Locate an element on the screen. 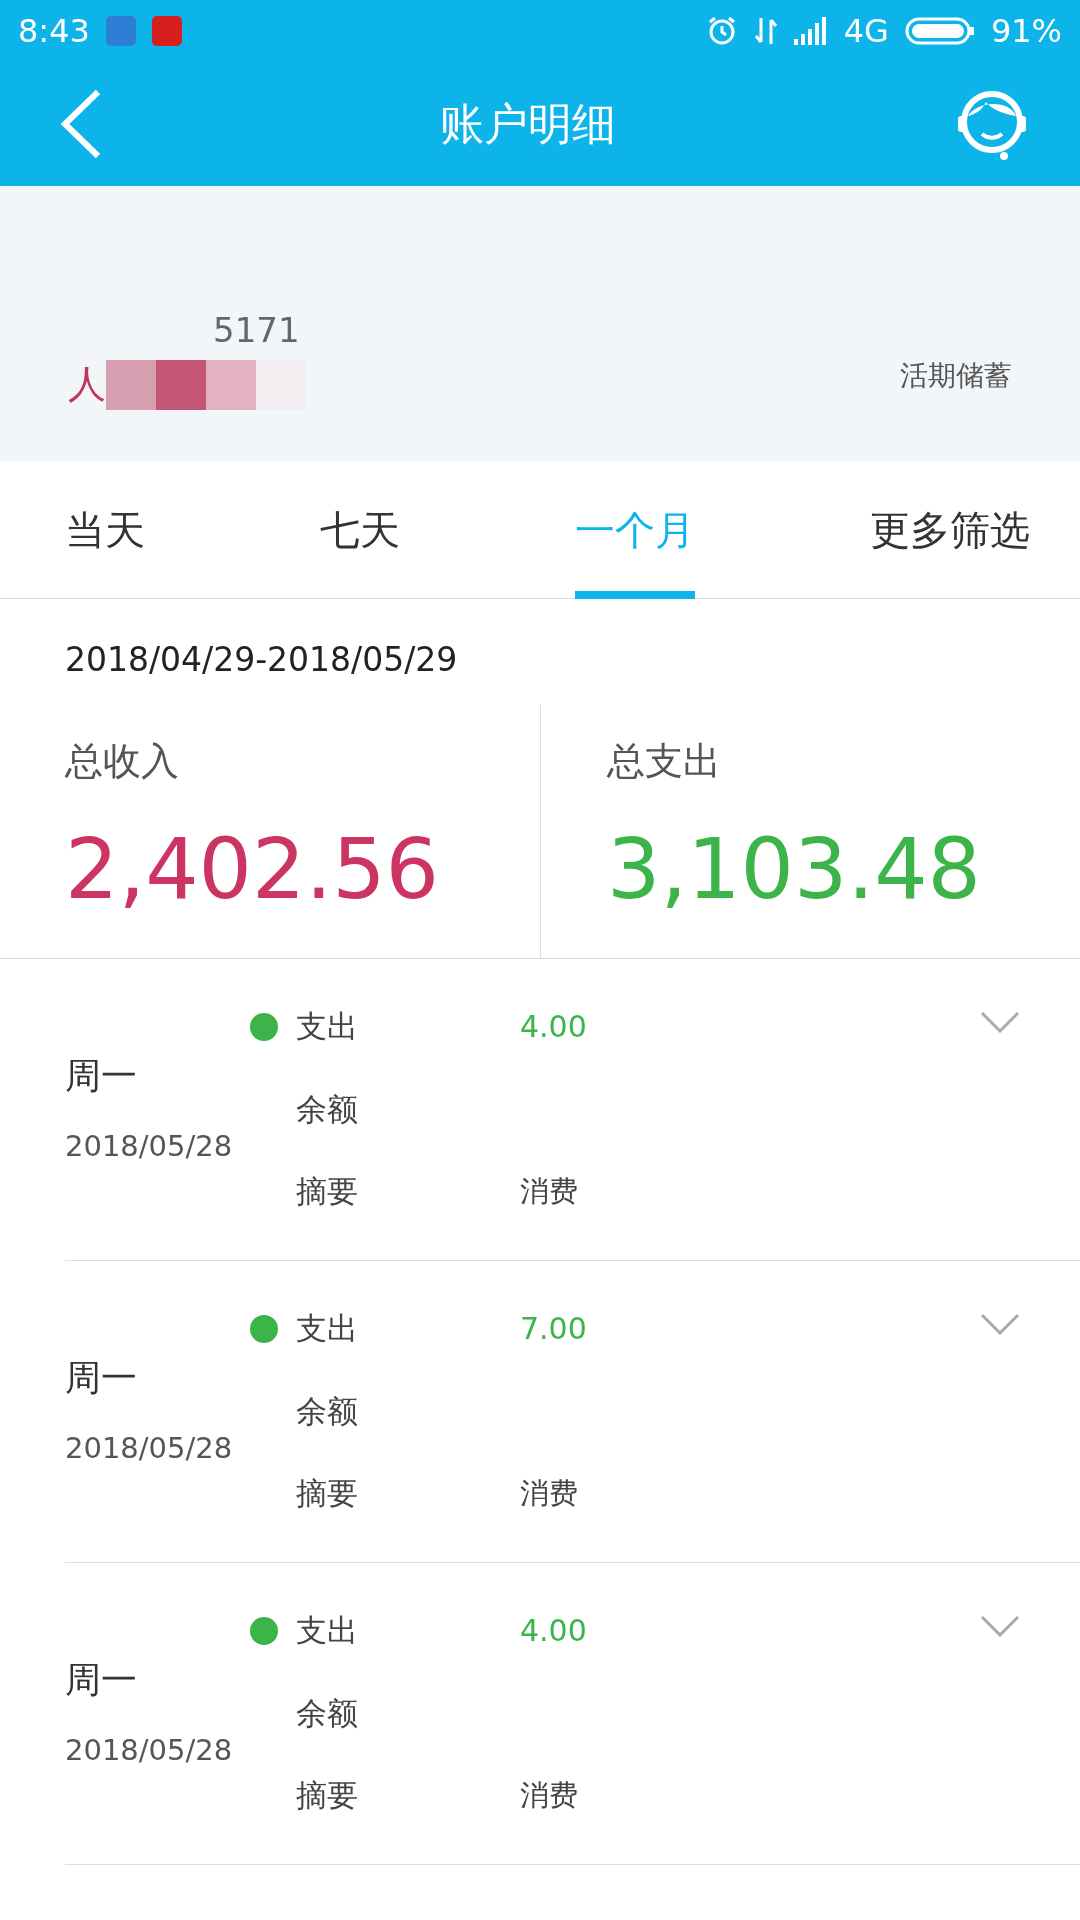  network-type: 4G is located at coordinates (866, 31).